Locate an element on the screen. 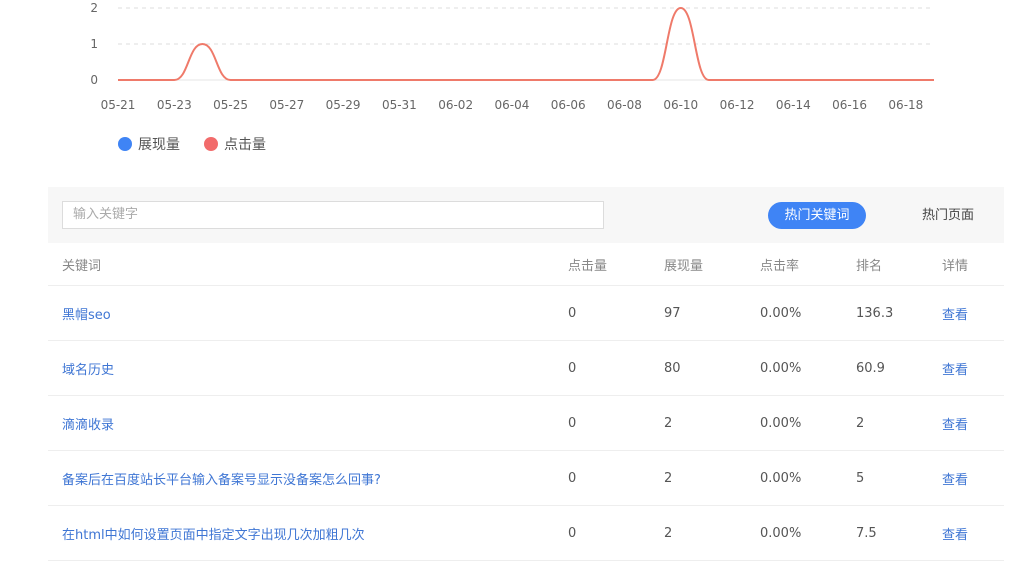  y-tick-label: 1 is located at coordinates (94, 44).